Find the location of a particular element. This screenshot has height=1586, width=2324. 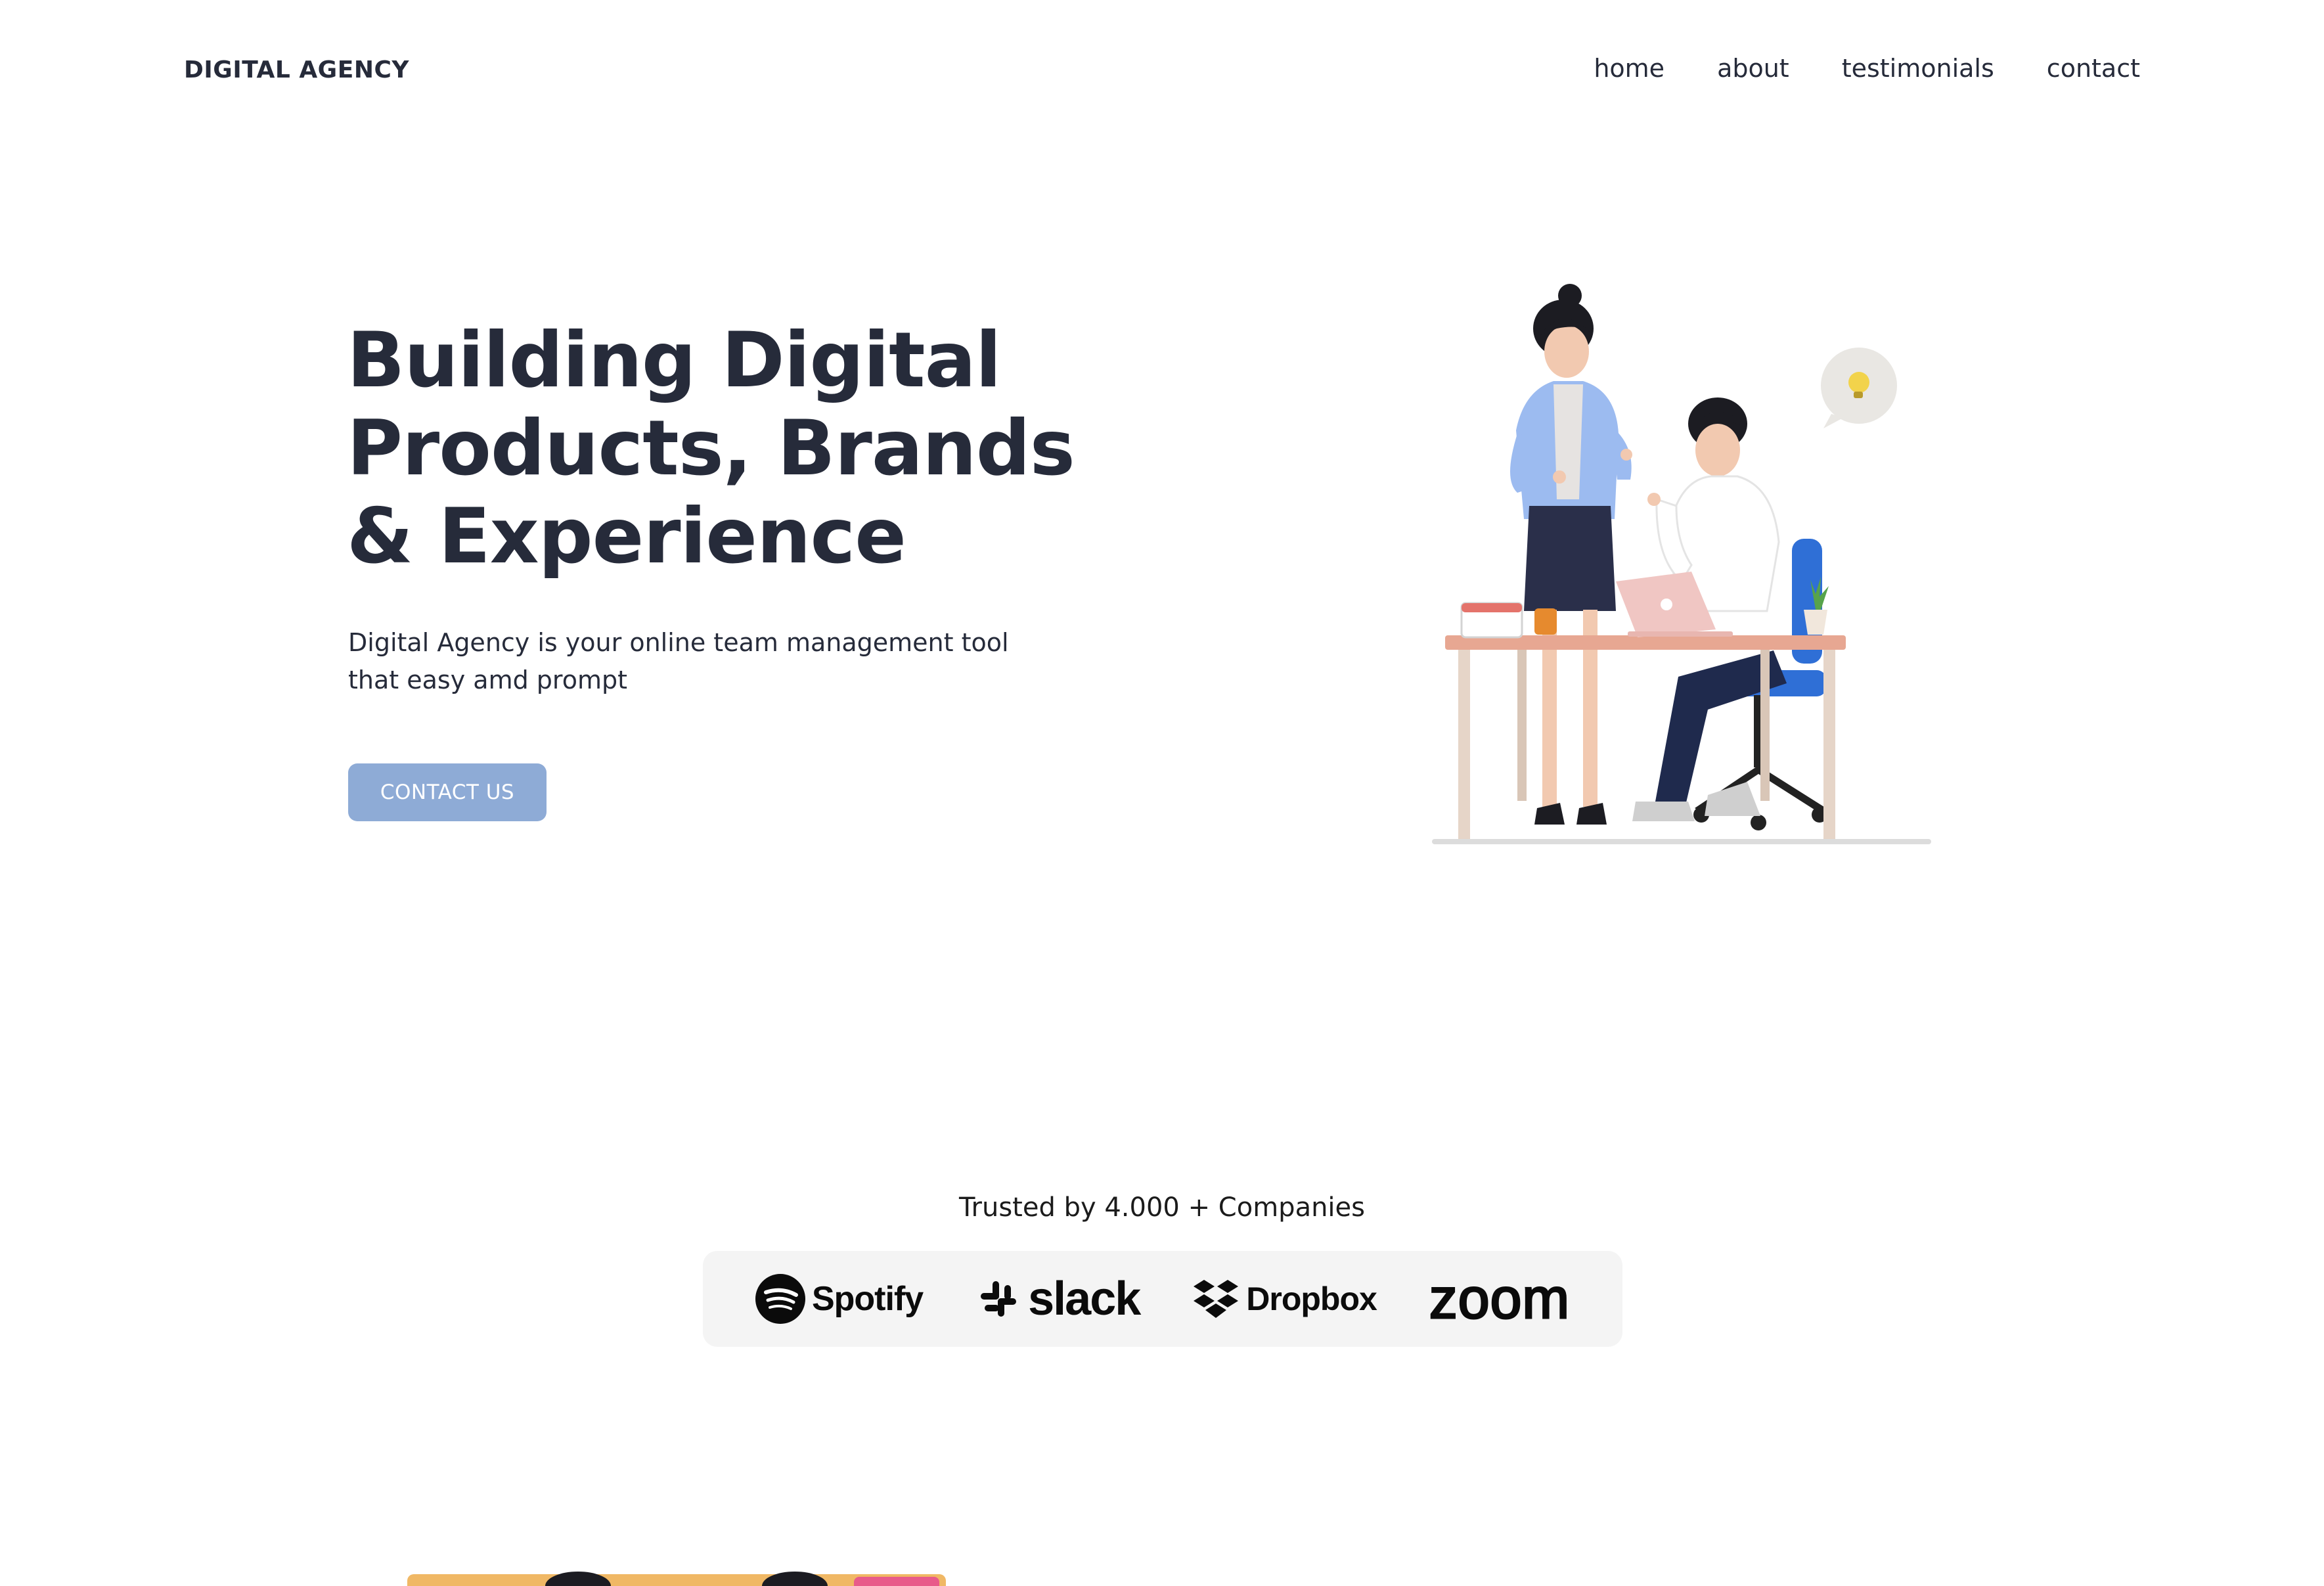

main-nav: home about testimonials contact is located at coordinates (1867, 69).